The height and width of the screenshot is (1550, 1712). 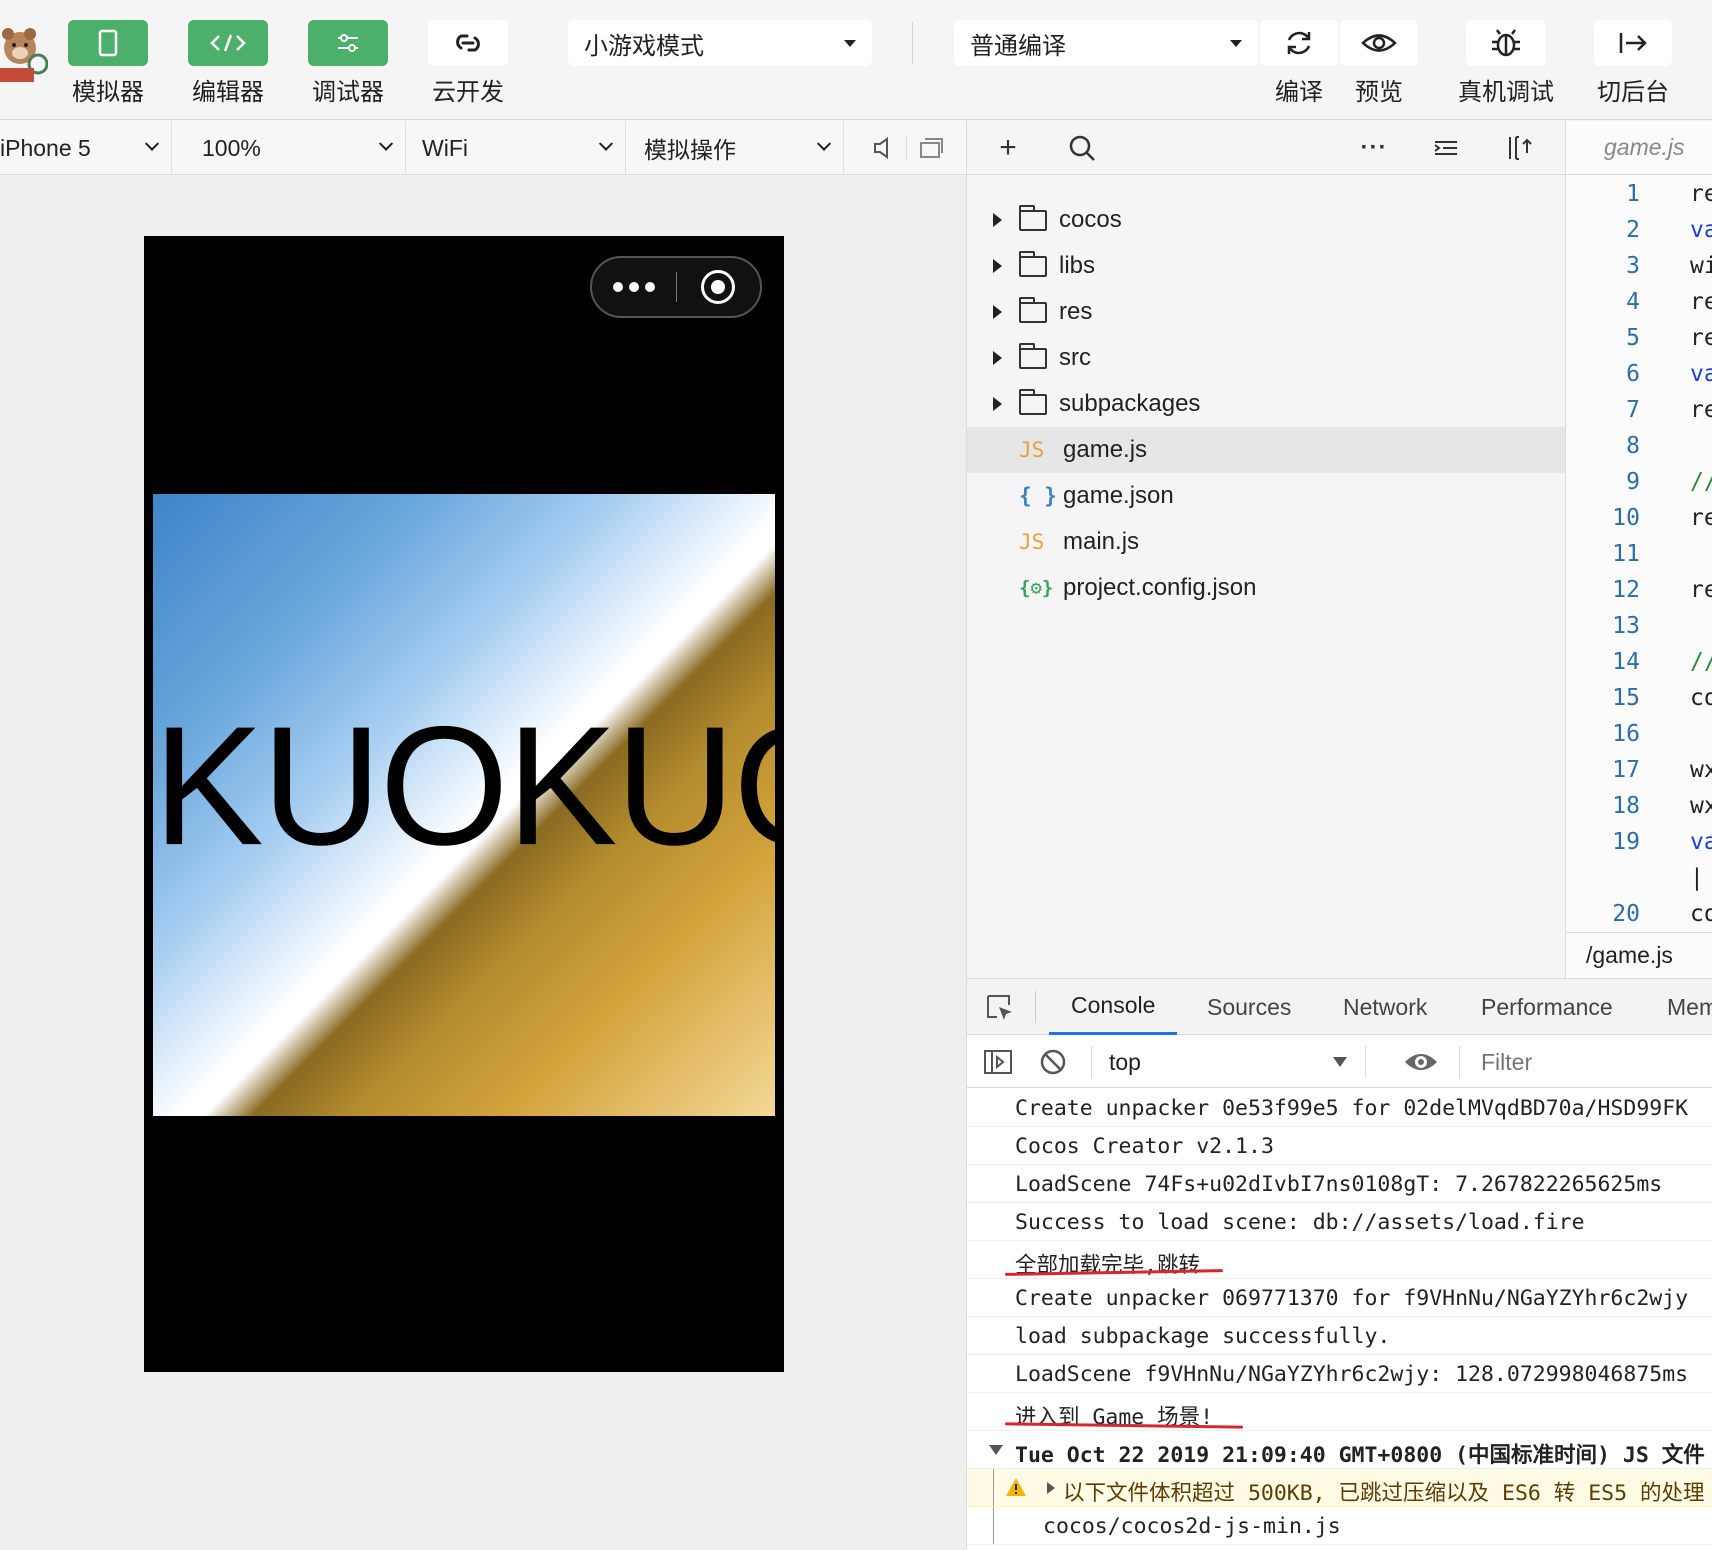 What do you see at coordinates (1379, 92) in the screenshot?
I see `preview-label: 预览` at bounding box center [1379, 92].